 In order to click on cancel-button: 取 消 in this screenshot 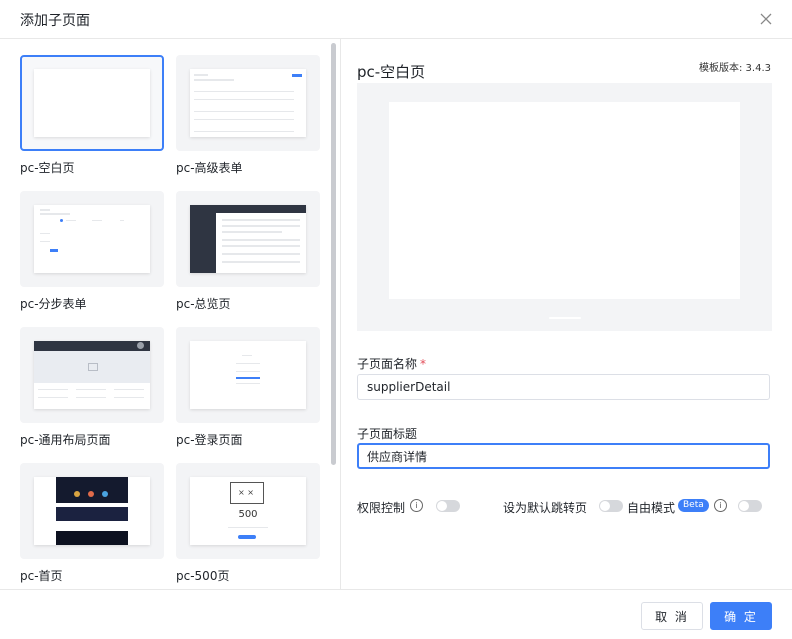, I will do `click(672, 616)`.